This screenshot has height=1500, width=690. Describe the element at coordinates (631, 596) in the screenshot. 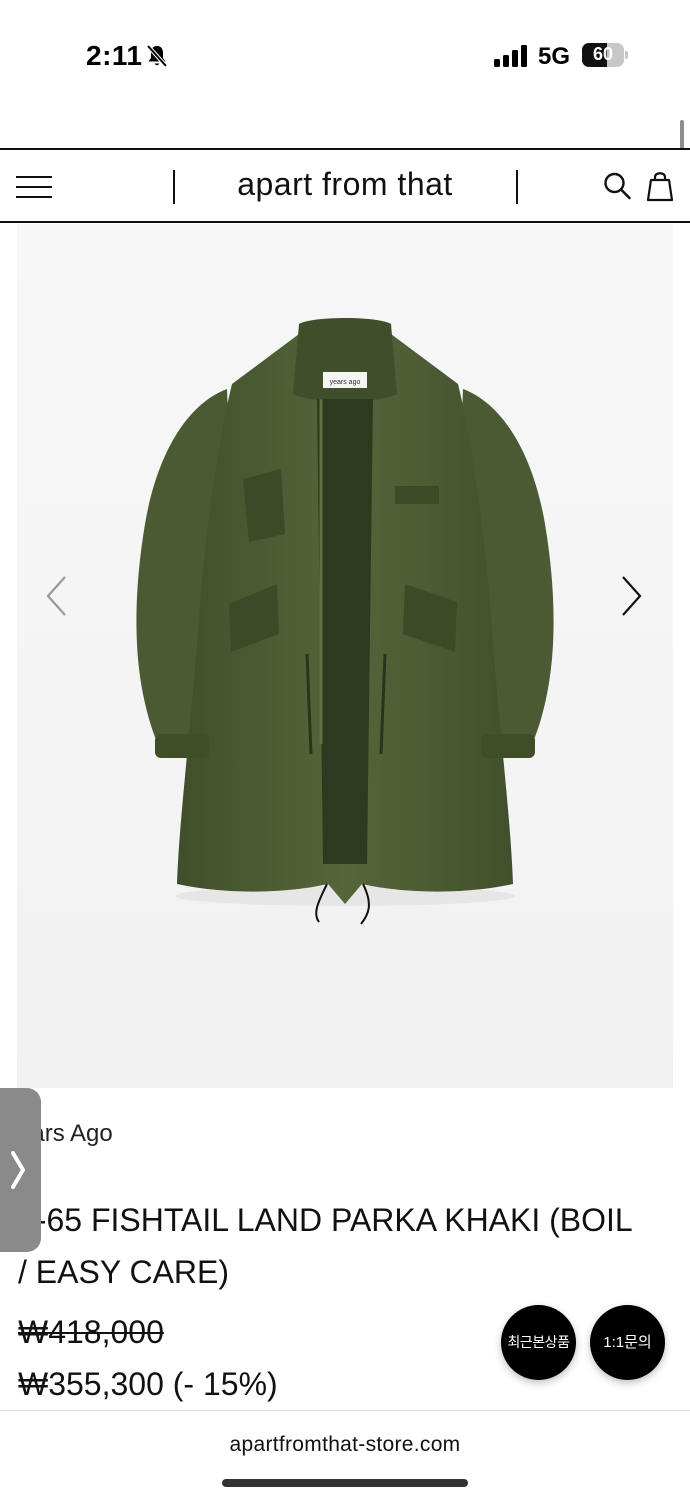

I see `next-image-arrow-icon` at that location.